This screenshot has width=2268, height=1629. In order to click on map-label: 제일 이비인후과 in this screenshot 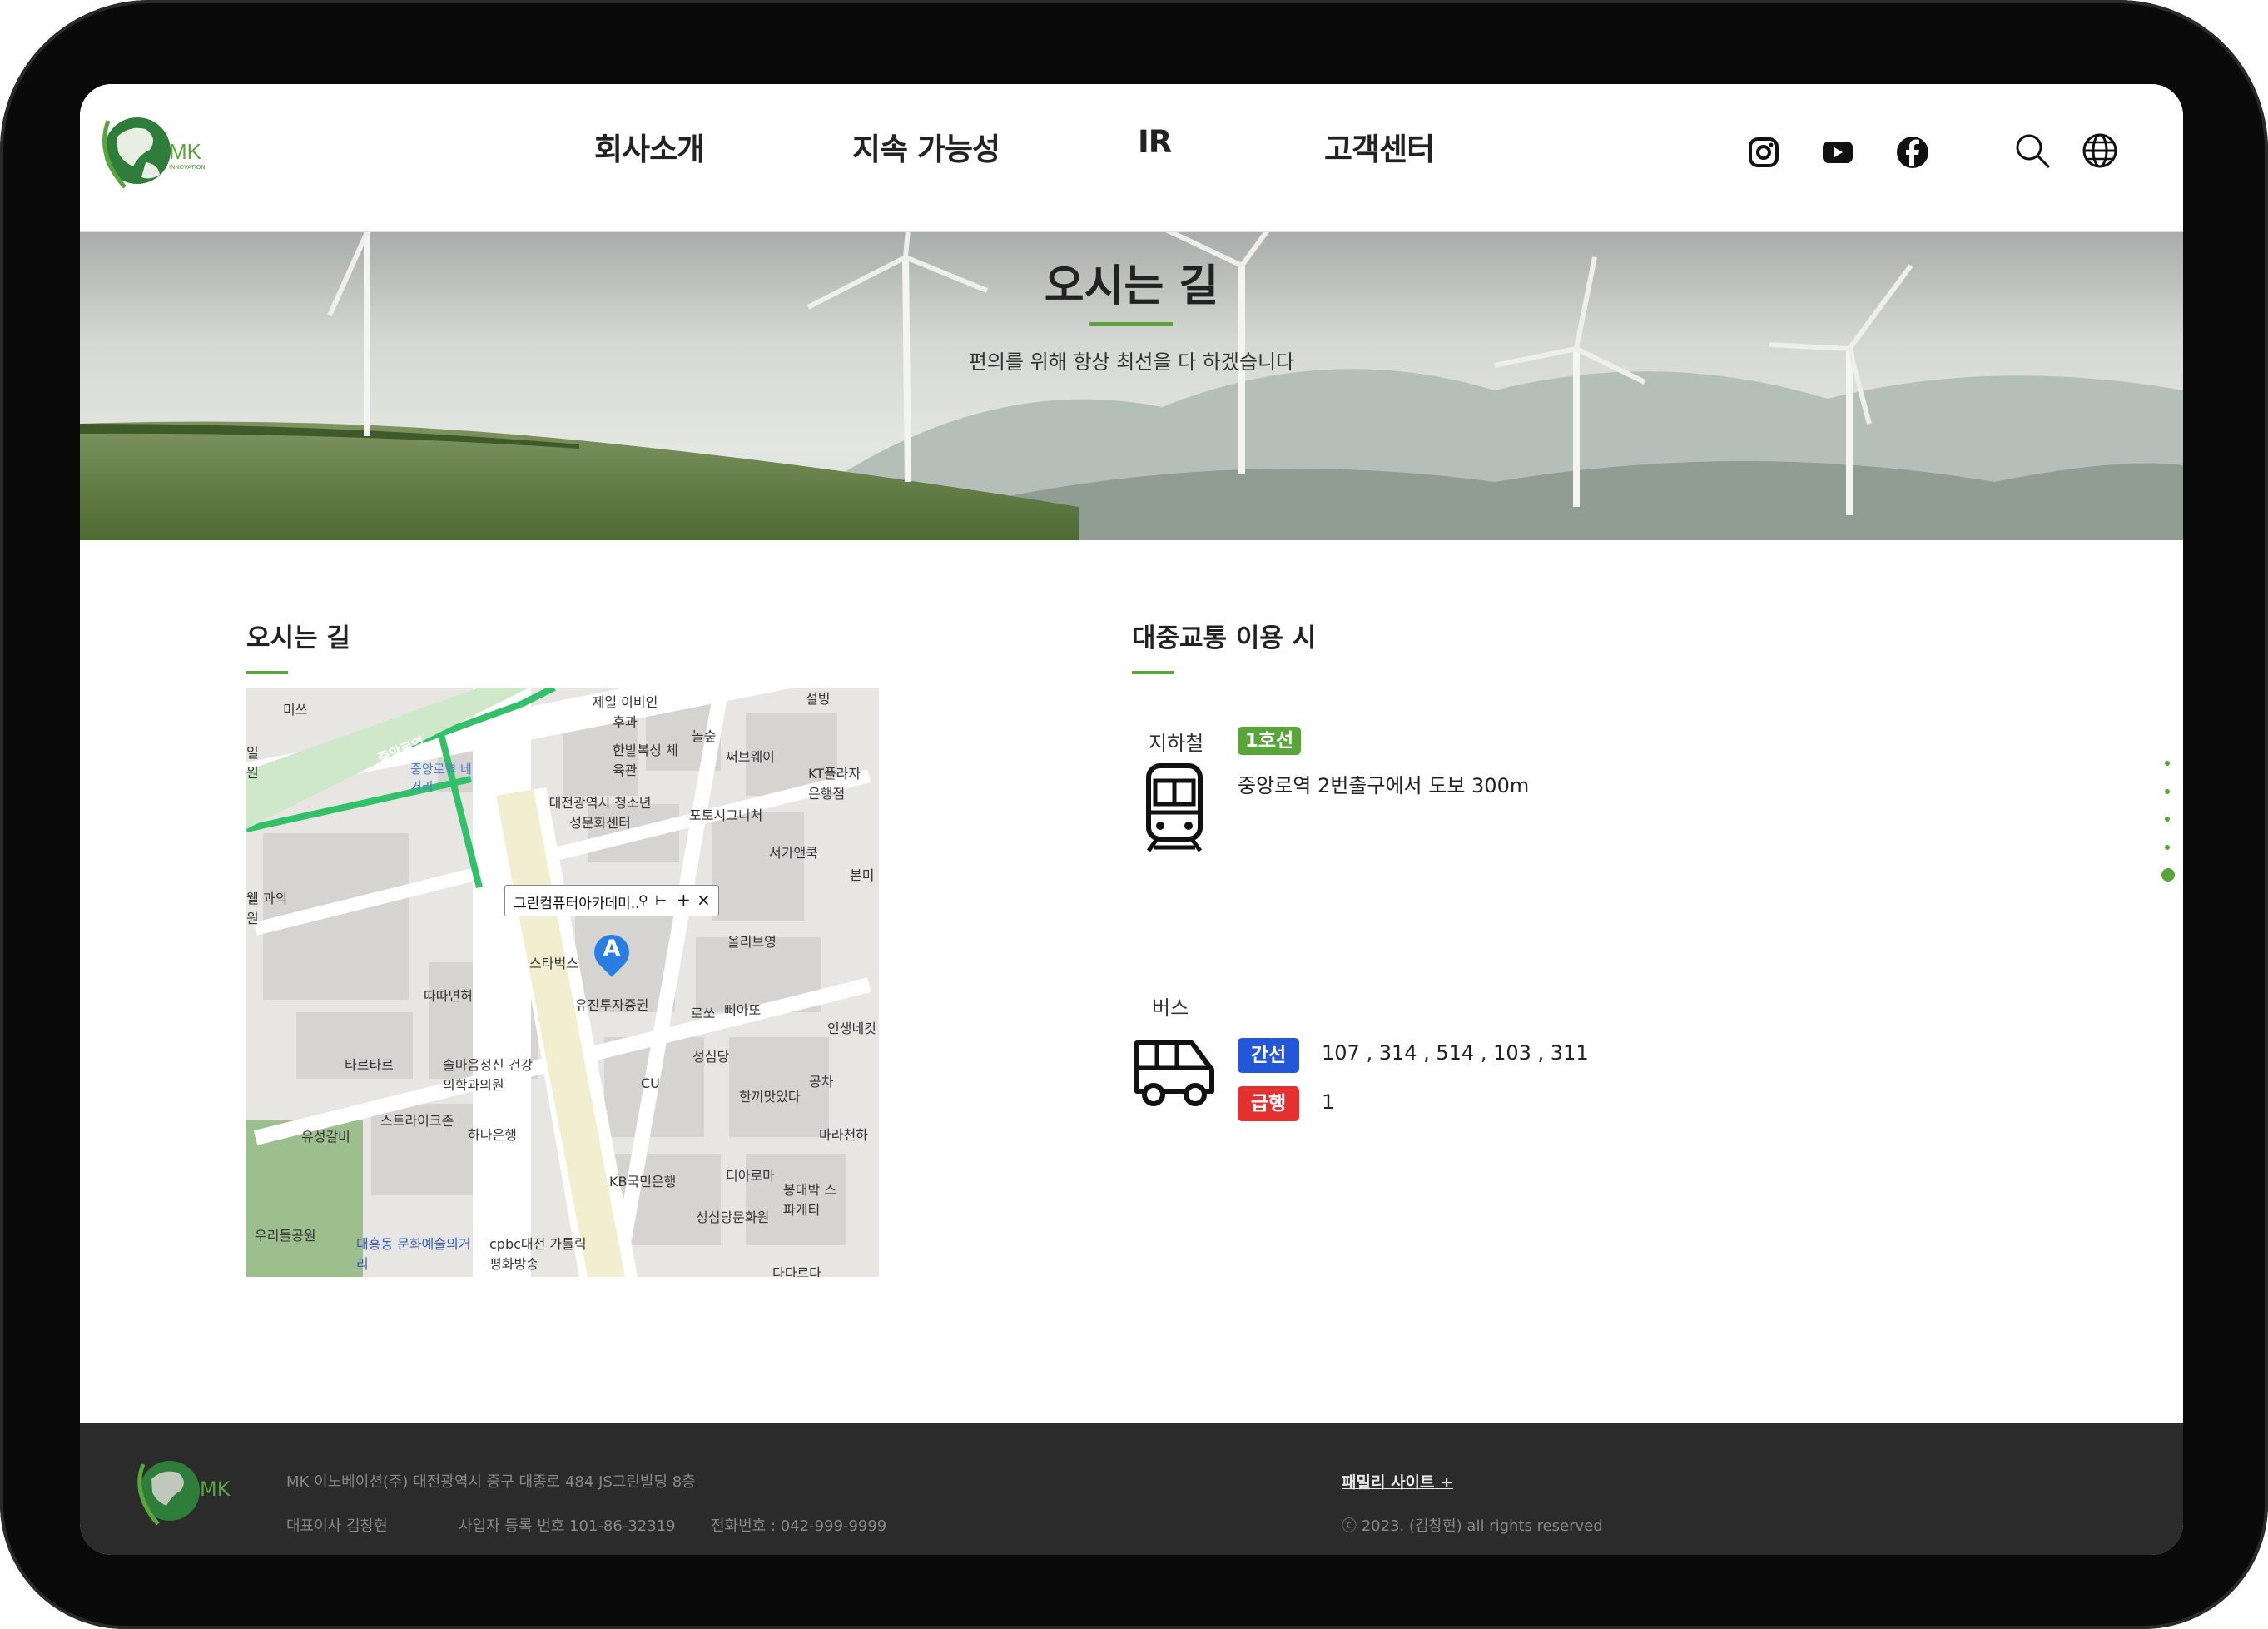, I will do `click(625, 712)`.